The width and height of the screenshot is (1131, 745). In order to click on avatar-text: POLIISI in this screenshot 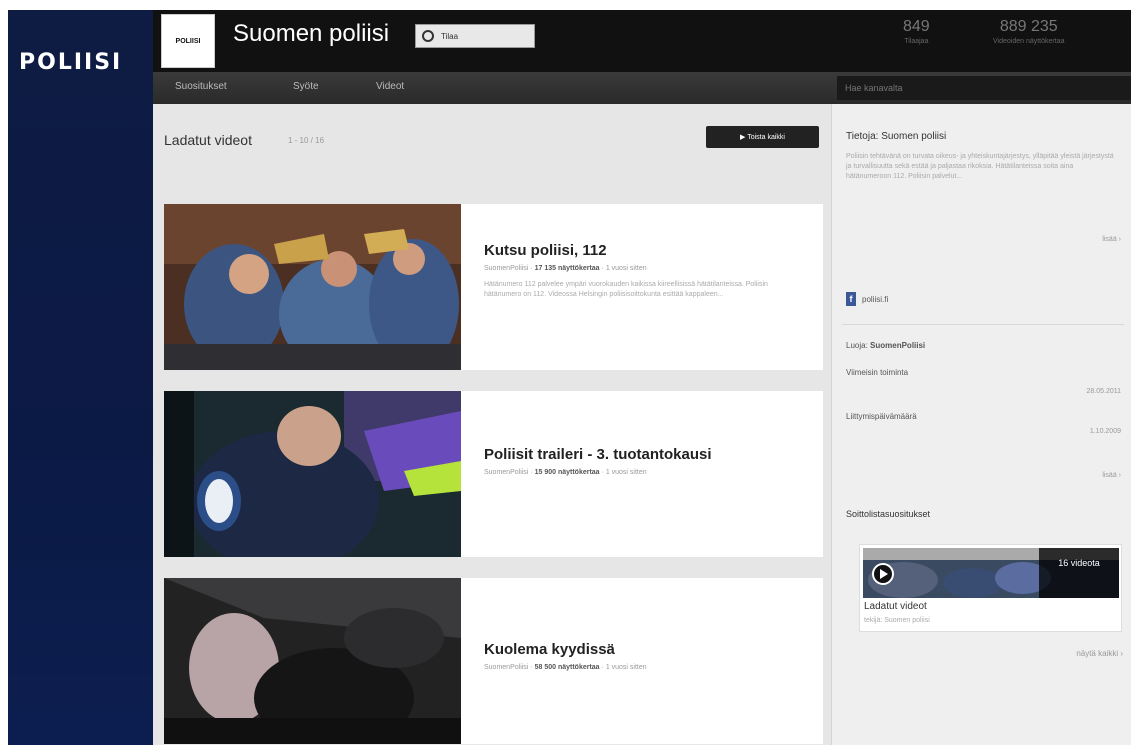, I will do `click(188, 41)`.